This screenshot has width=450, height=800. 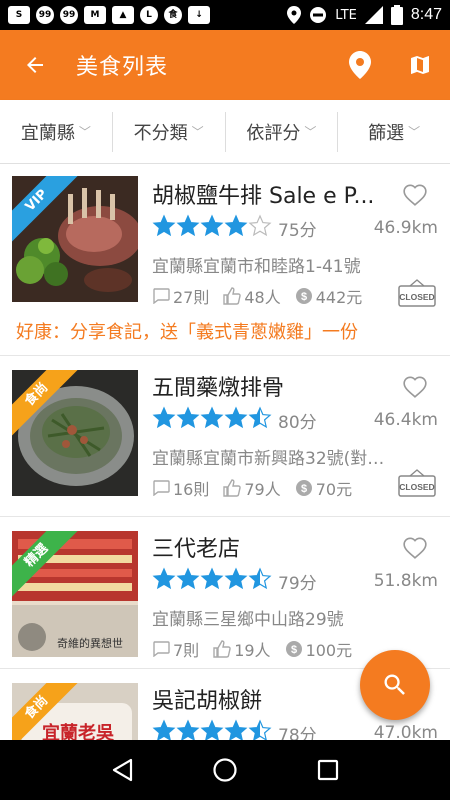 I want to click on map-icon, so click(x=420, y=65).